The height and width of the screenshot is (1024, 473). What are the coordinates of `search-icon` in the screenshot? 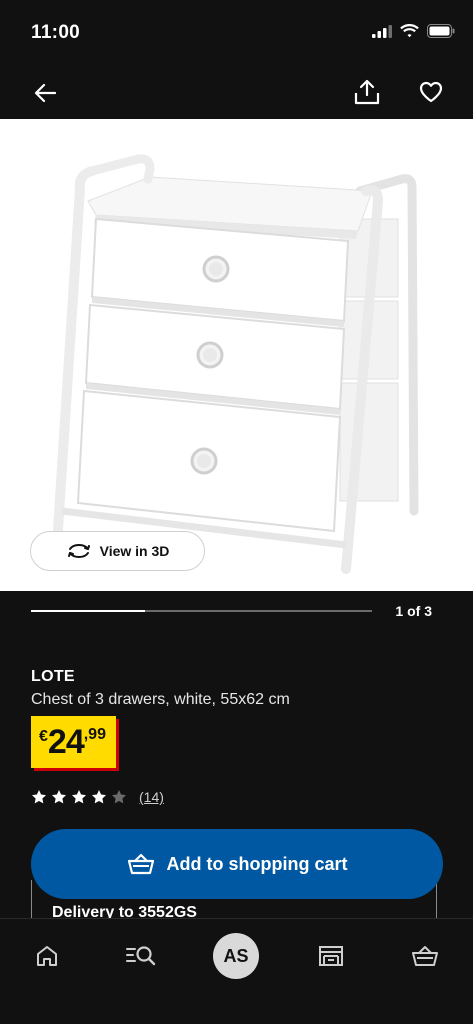 It's located at (141, 956).